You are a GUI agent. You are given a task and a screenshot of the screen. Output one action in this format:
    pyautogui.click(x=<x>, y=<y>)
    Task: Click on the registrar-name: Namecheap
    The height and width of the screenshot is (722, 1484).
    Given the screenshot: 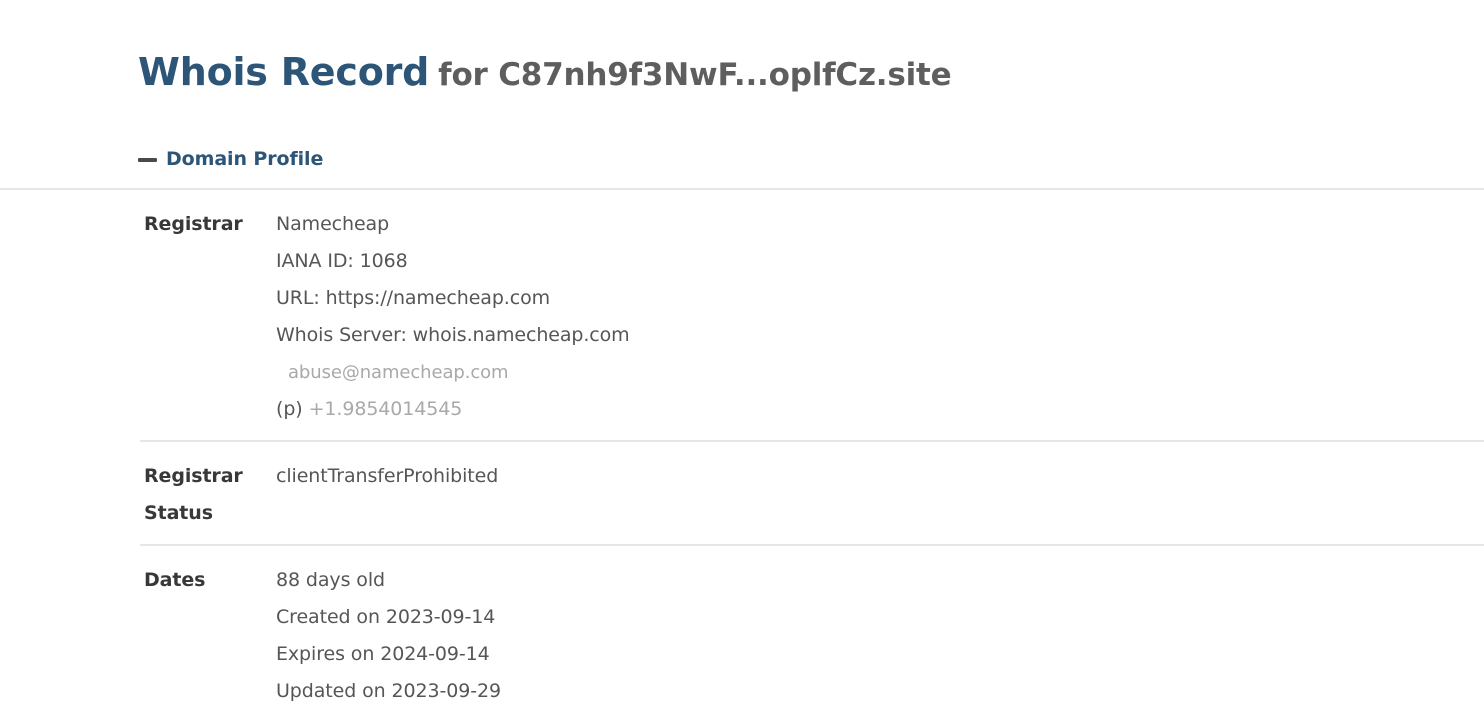 What is the action you would take?
    pyautogui.click(x=333, y=224)
    